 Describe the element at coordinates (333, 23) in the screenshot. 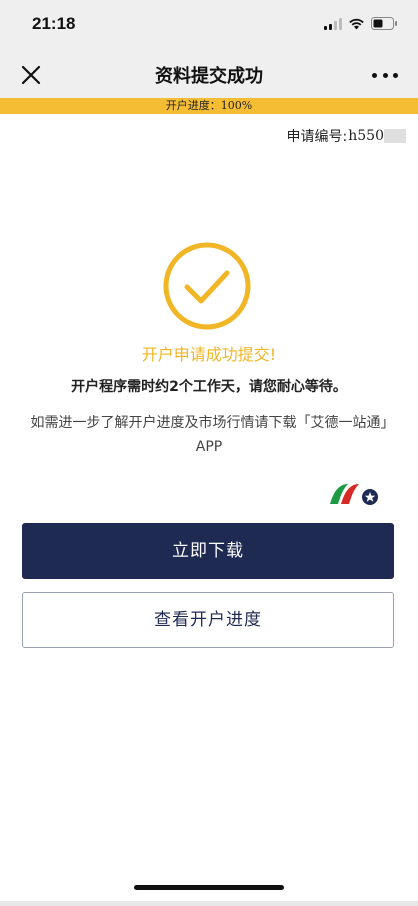

I see `signal-icon` at that location.